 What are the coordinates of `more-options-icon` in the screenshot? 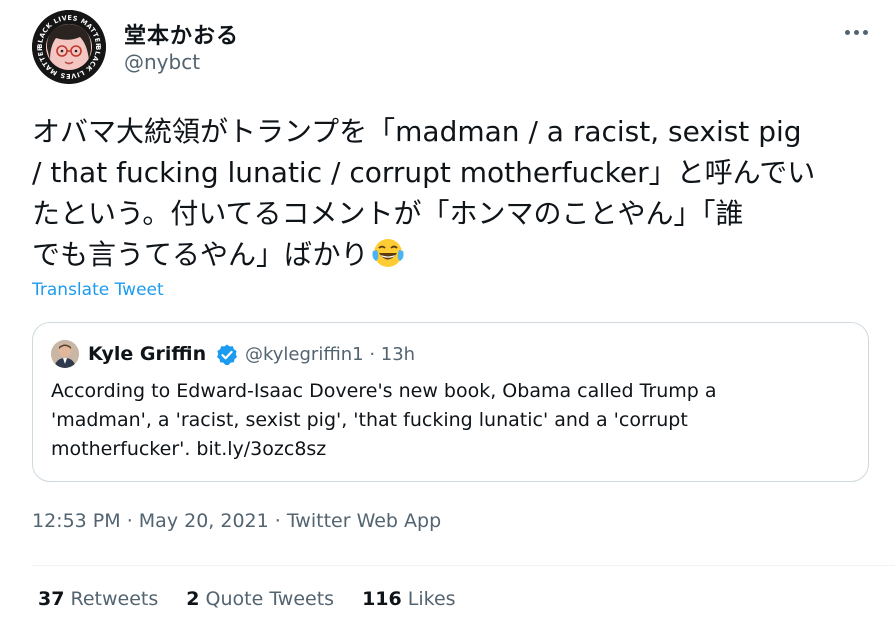 It's located at (856, 32).